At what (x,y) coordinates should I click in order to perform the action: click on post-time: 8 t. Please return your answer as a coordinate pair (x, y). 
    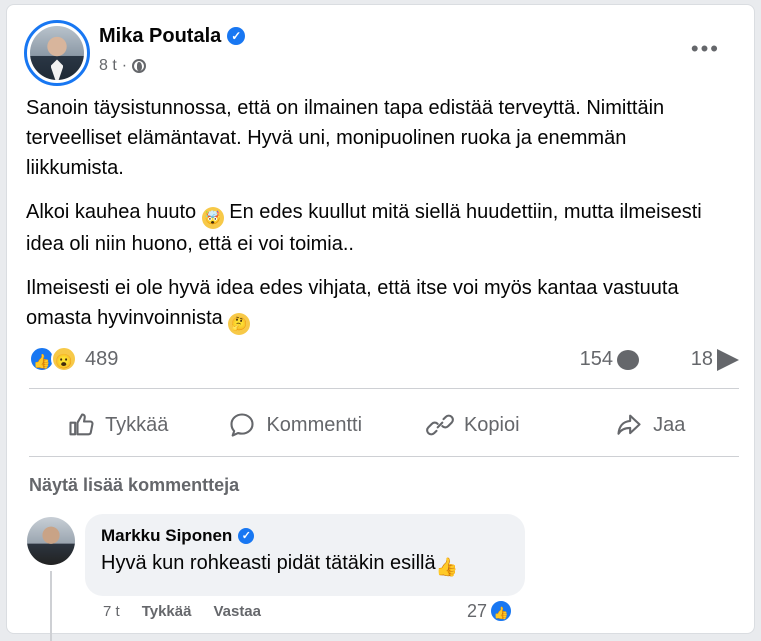
    Looking at the image, I should click on (108, 66).